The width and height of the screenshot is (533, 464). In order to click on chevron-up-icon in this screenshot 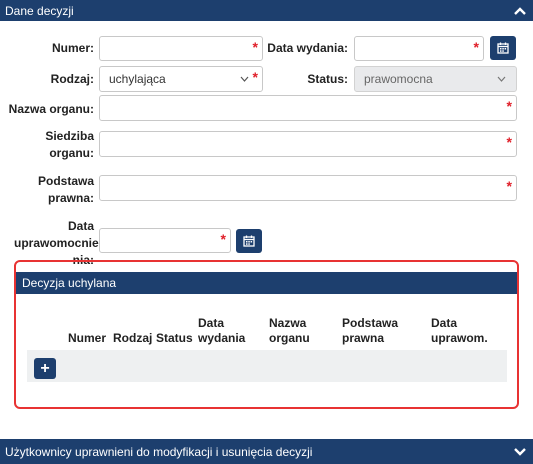, I will do `click(520, 11)`.